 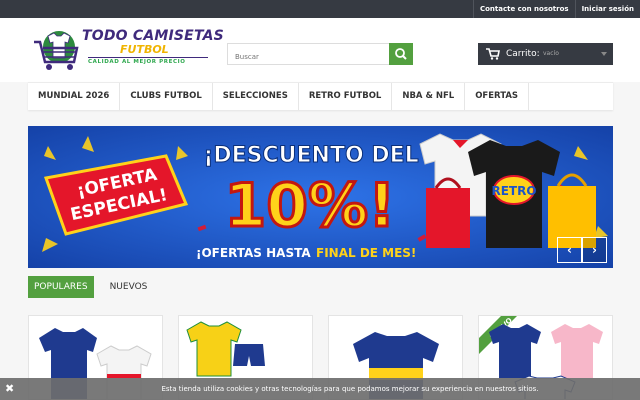 I want to click on headline-text: ¡DESCUENTO DEL, so click(x=310, y=155).